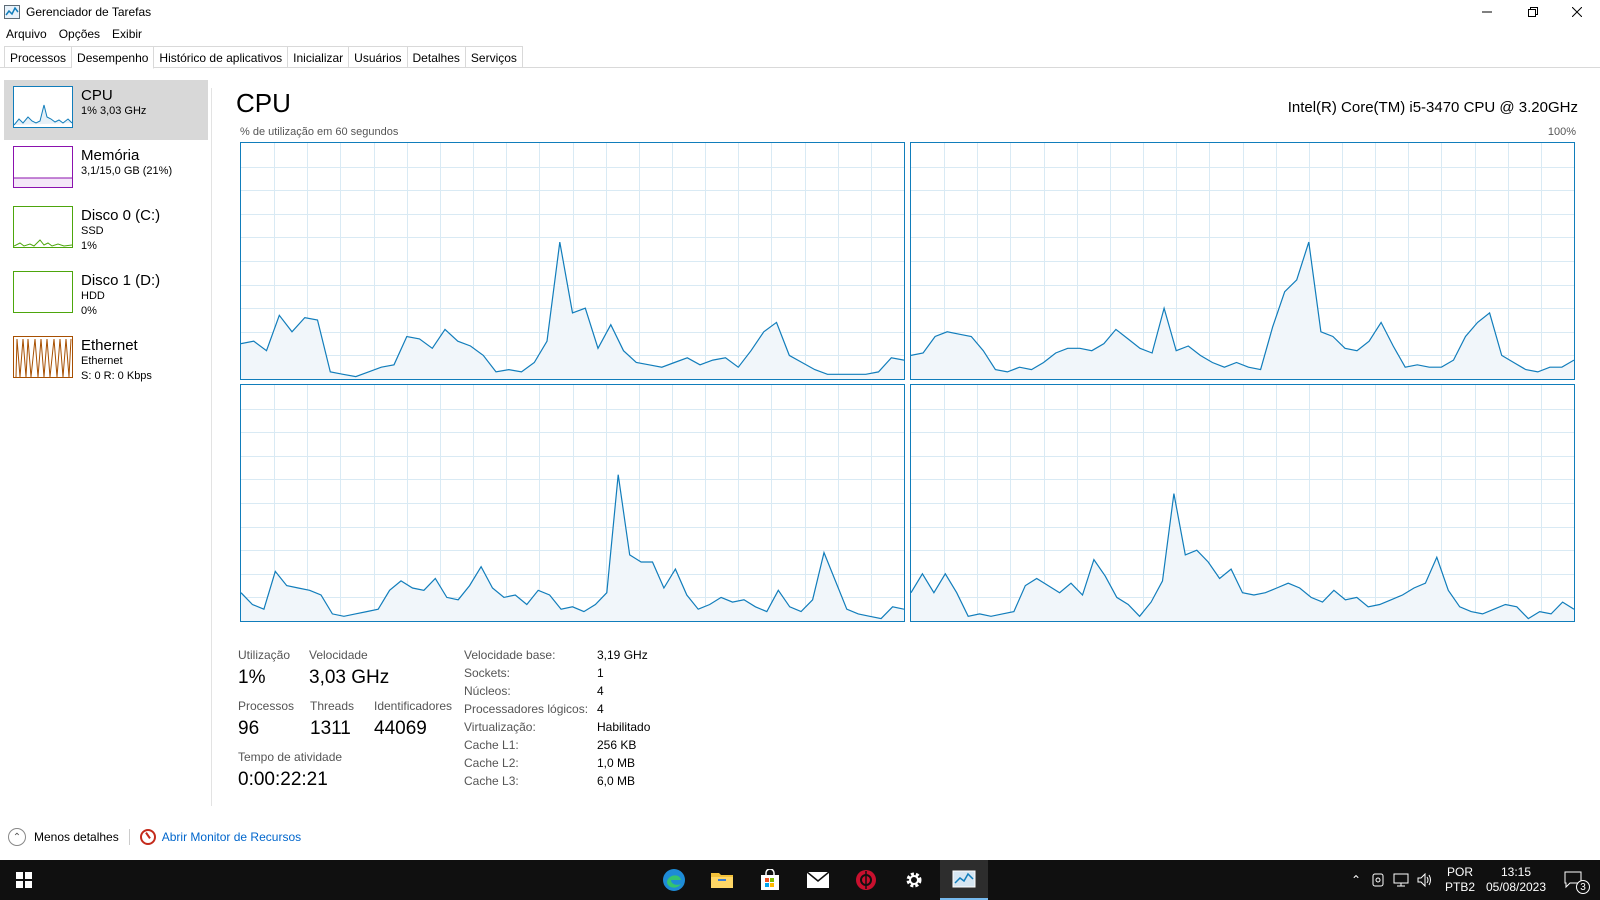 This screenshot has width=1600, height=900. Describe the element at coordinates (221, 57) in the screenshot. I see `tab-historico: Histórico de aplicativos` at that location.